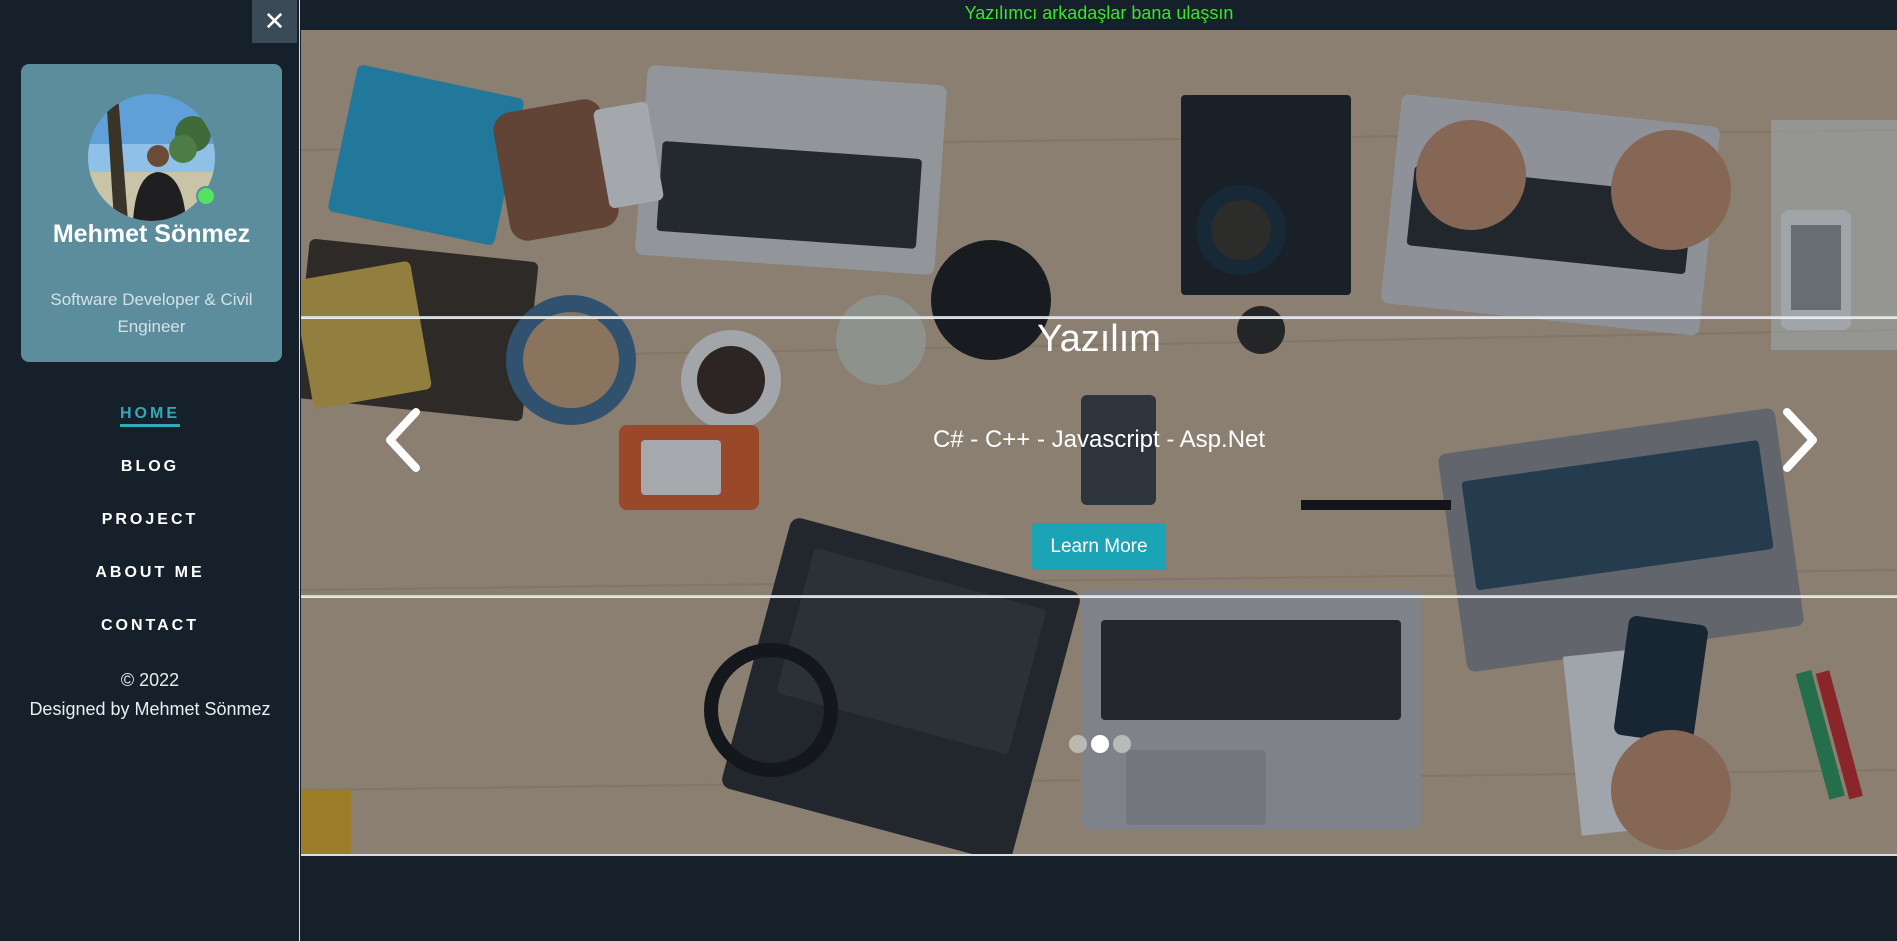 The image size is (1897, 941). Describe the element at coordinates (150, 638) in the screenshot. I see `nav-item-contact: CONTACT` at that location.